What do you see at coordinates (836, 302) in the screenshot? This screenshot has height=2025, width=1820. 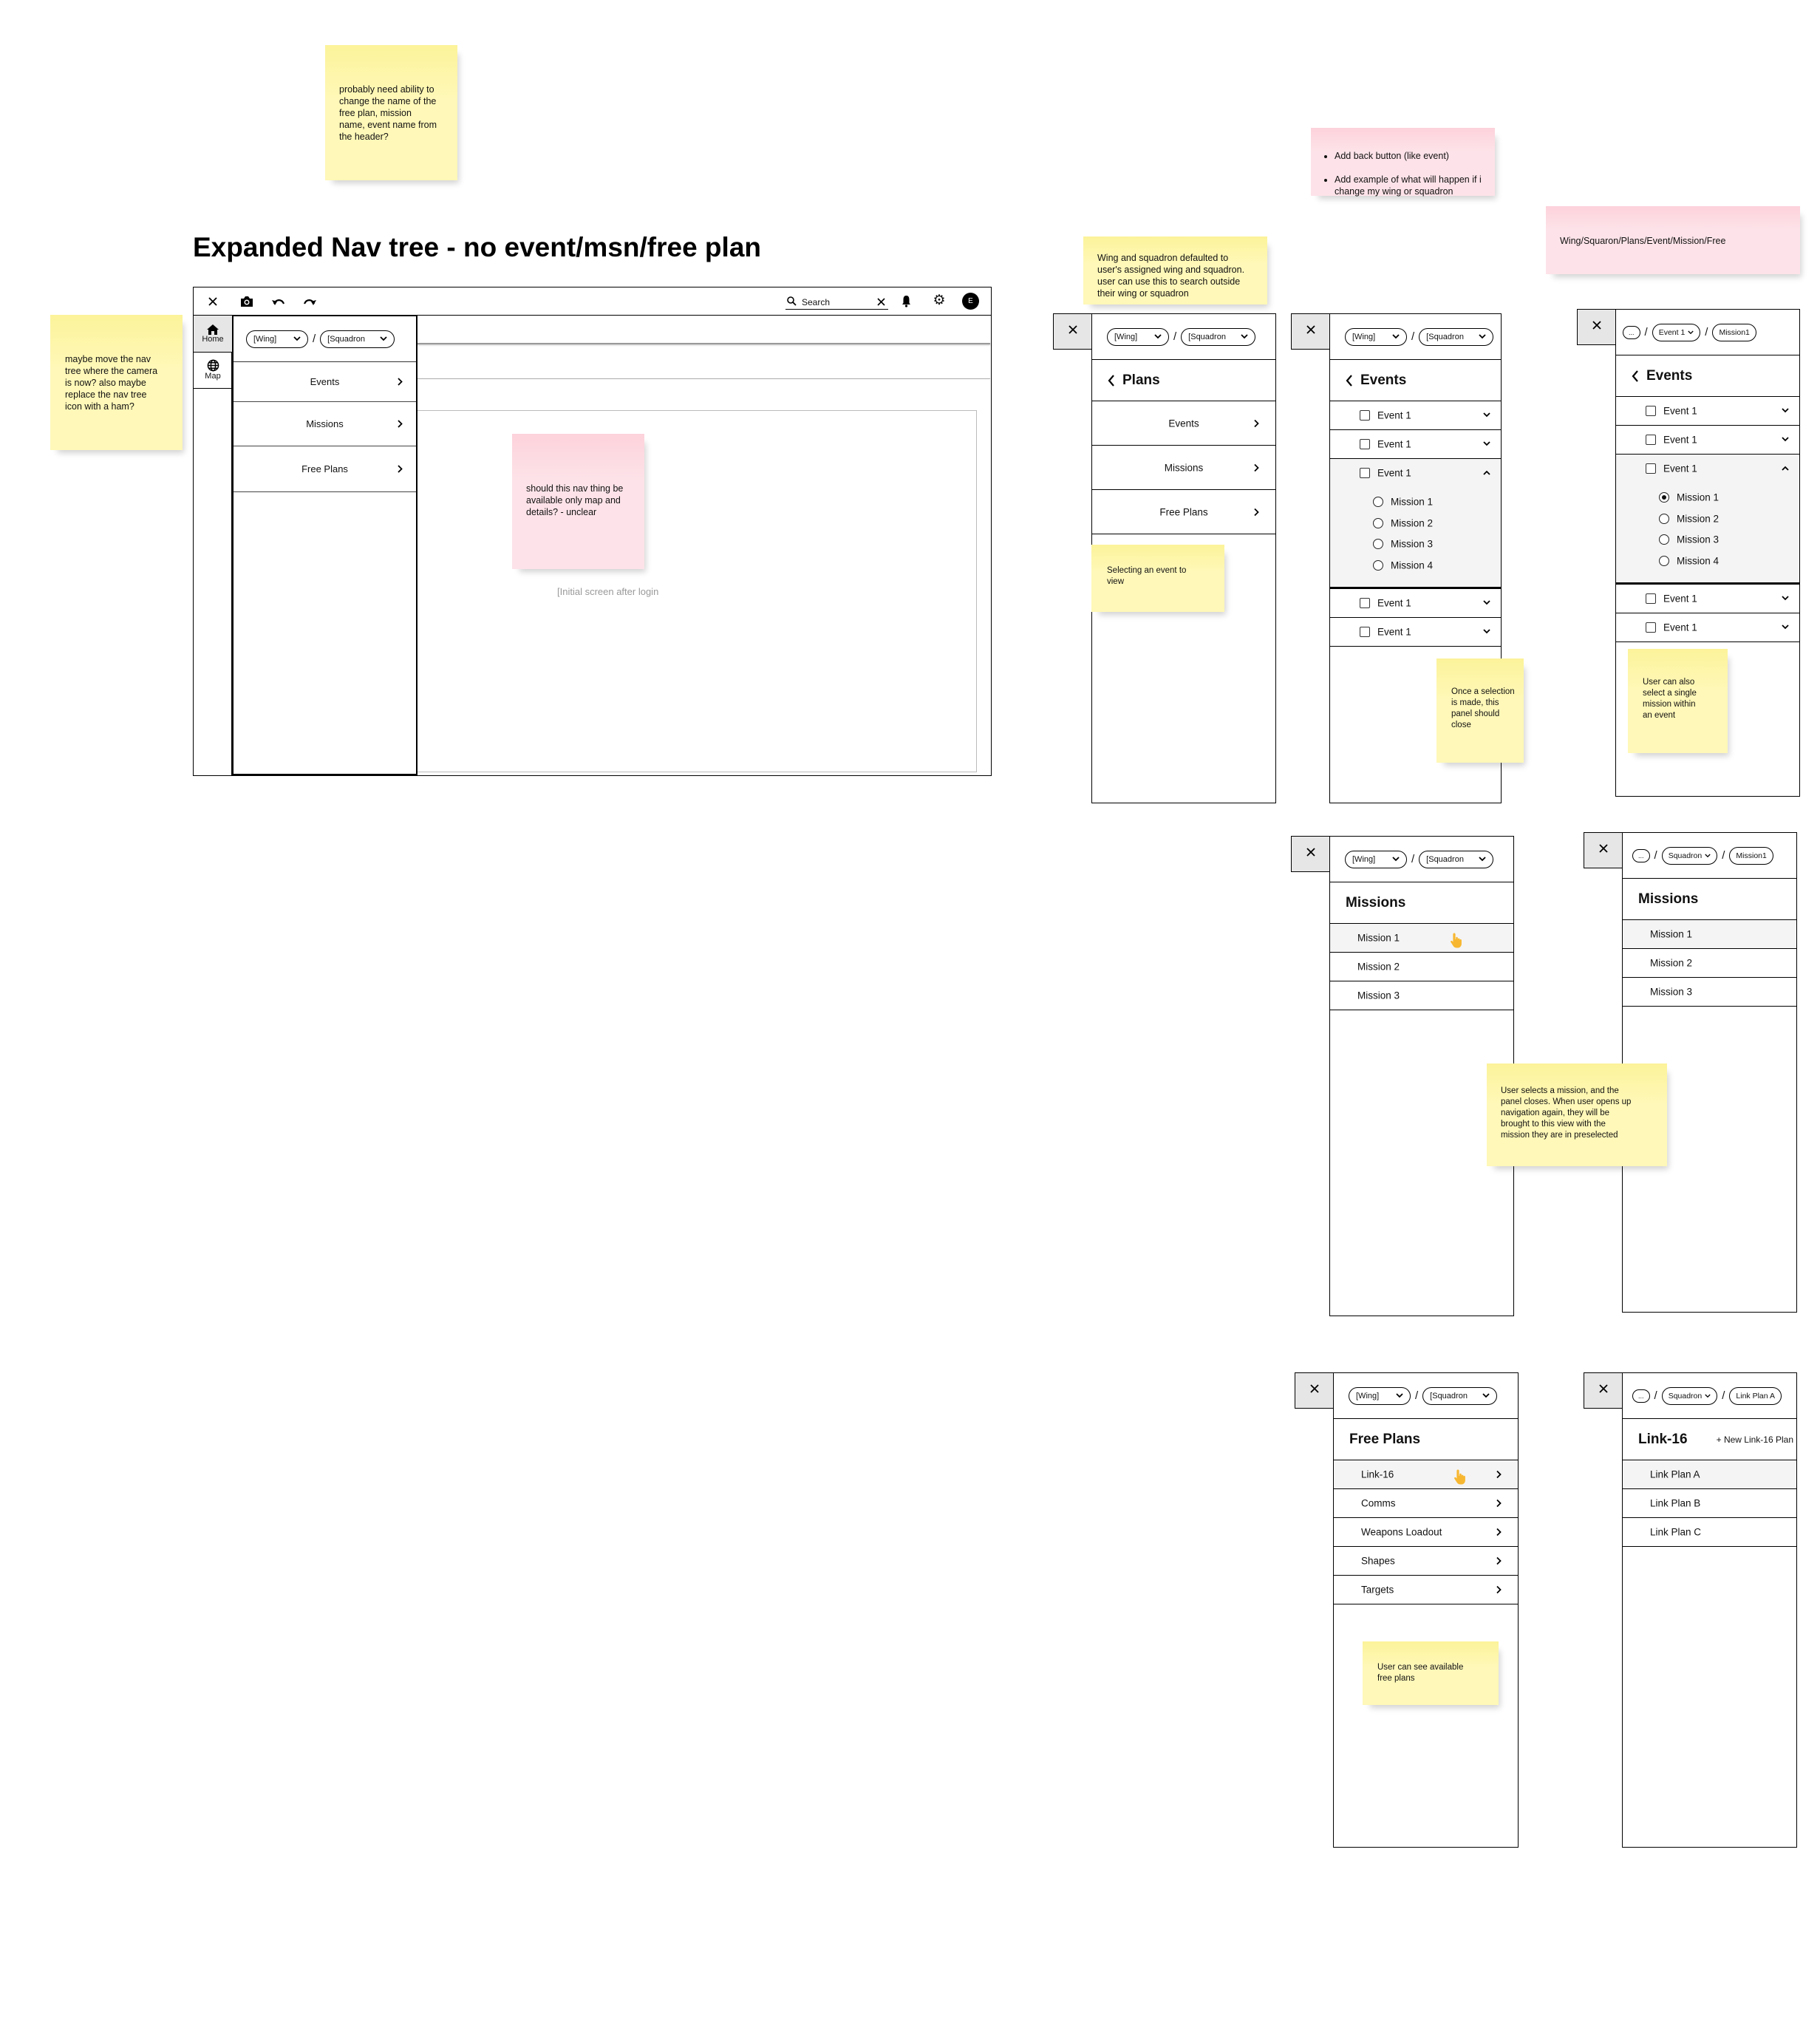 I see `search-field: Search` at bounding box center [836, 302].